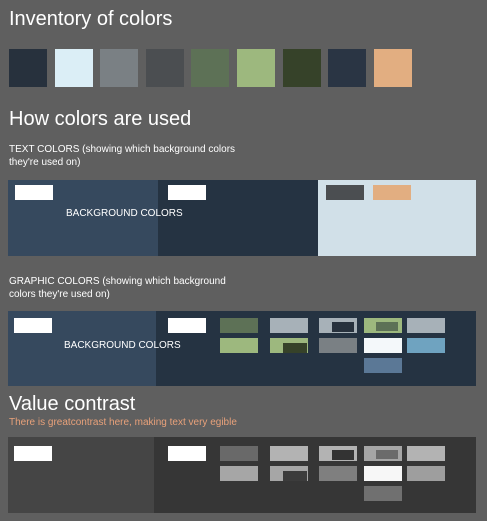 The image size is (487, 521). I want to click on text-chip-grey-on-light, so click(345, 192).